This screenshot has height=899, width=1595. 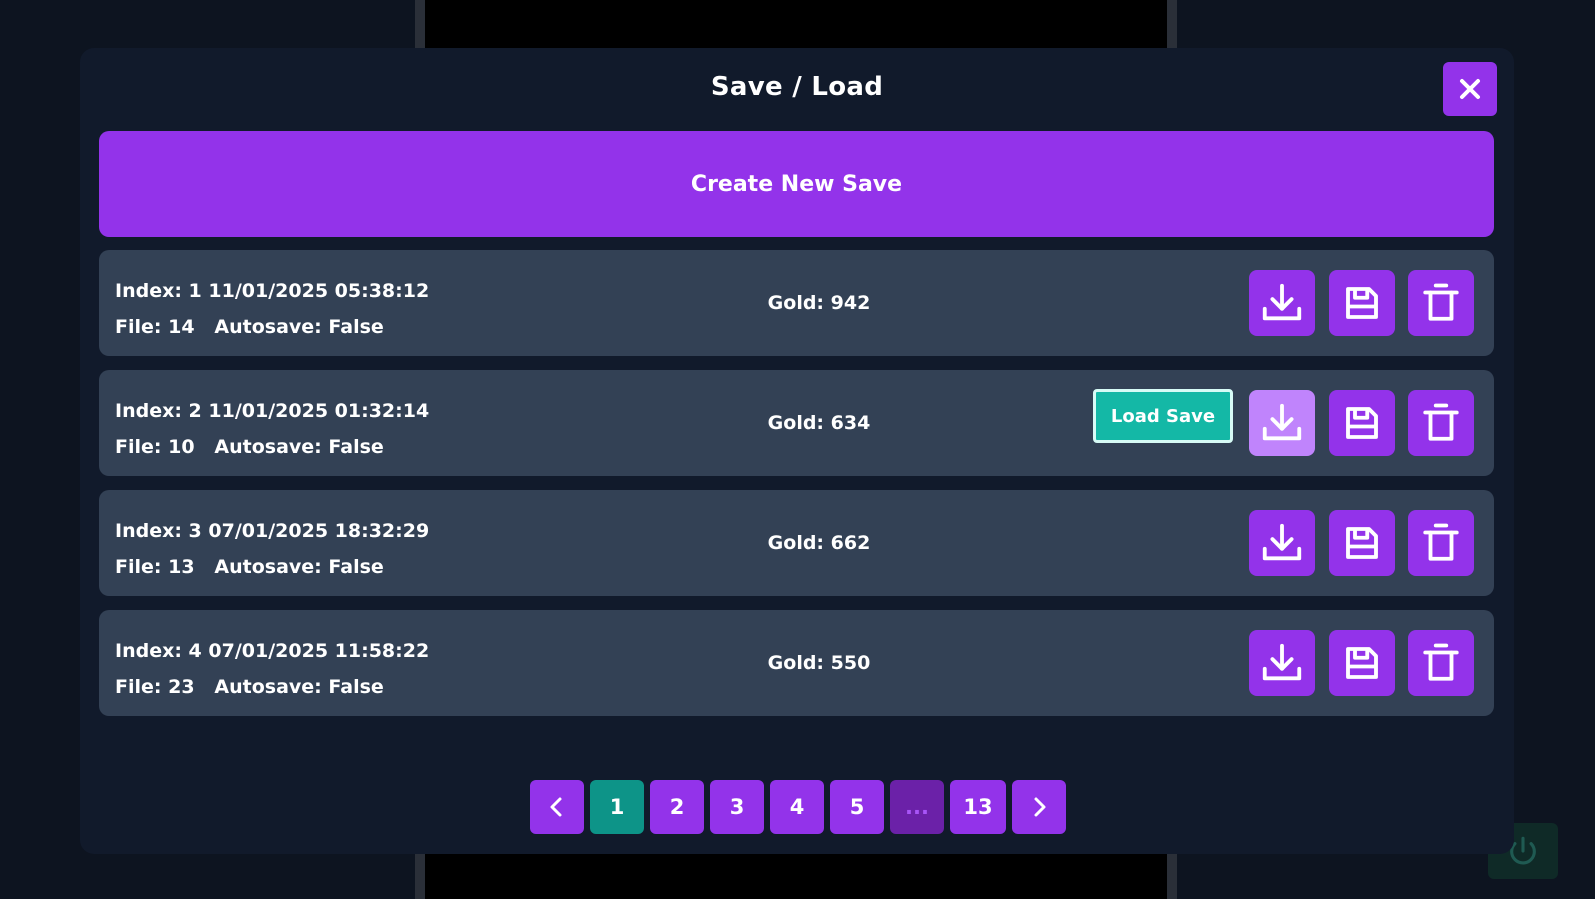 I want to click on save-gold: Gold: 942, so click(x=819, y=303).